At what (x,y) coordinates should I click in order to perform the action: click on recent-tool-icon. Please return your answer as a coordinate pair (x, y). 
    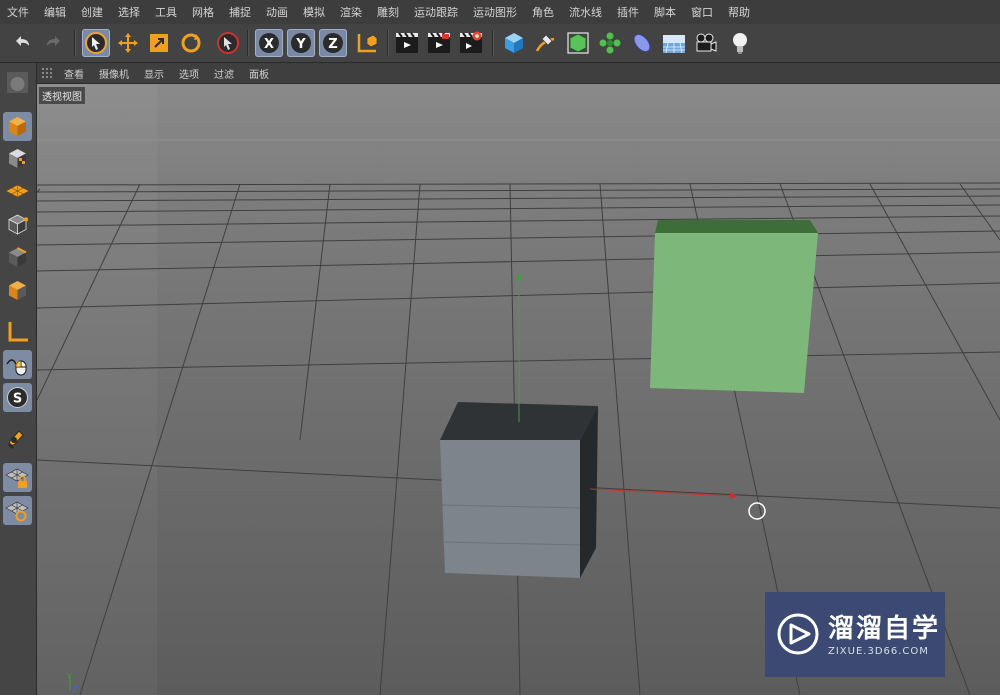
    Looking at the image, I should click on (228, 43).